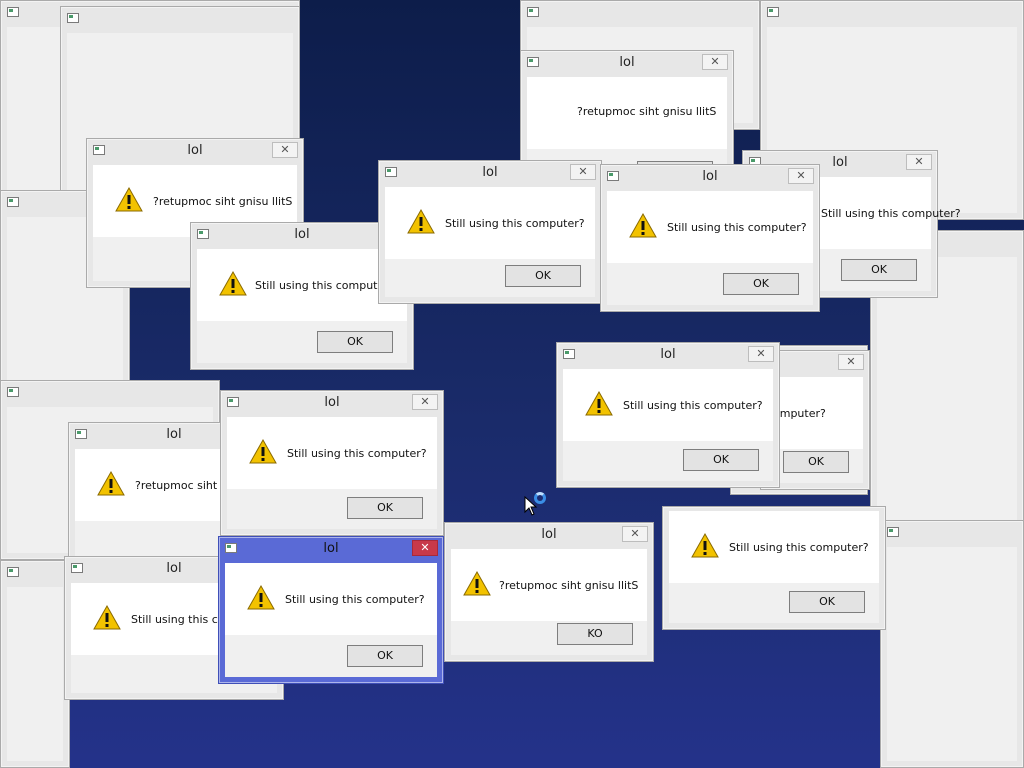 The width and height of the screenshot is (1024, 768). I want to click on busy-spinner-icon, so click(540, 498).